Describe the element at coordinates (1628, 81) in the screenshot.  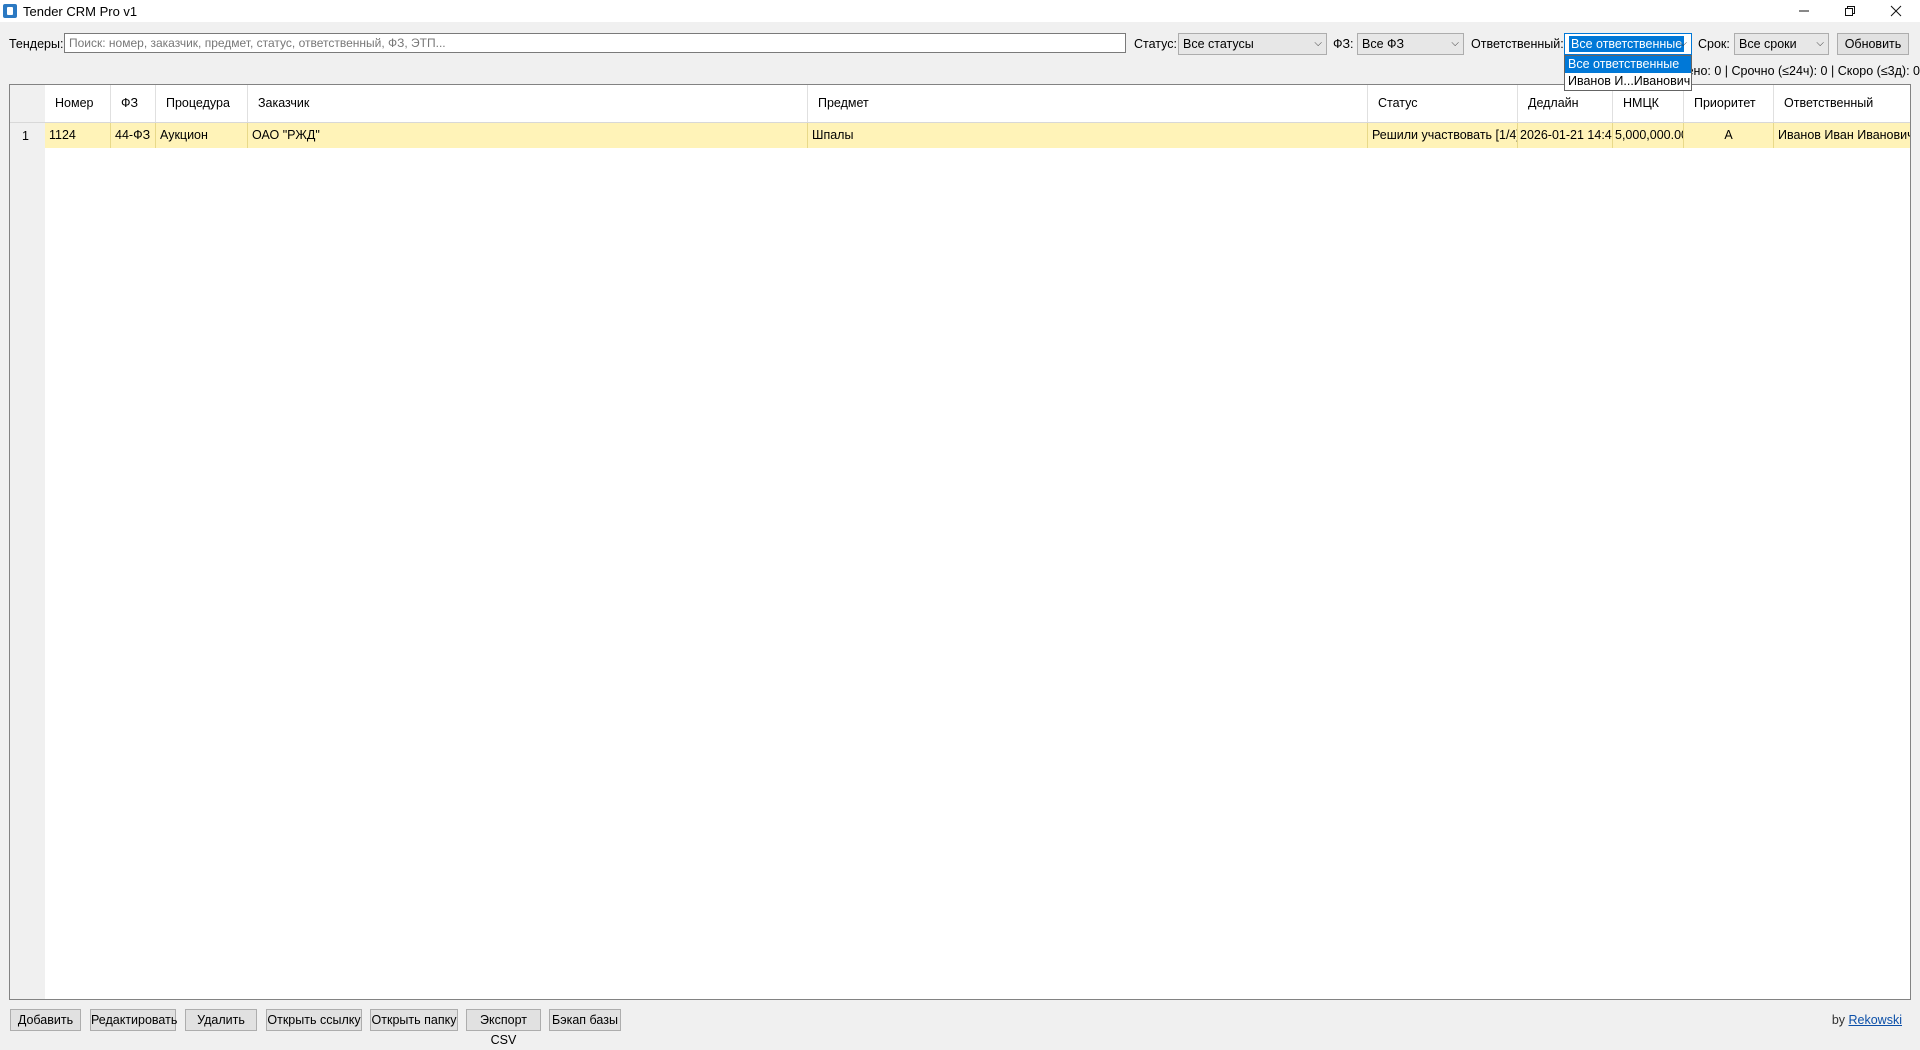
I see `dropdown-option-ivanov: Иванов И...Иванович` at that location.